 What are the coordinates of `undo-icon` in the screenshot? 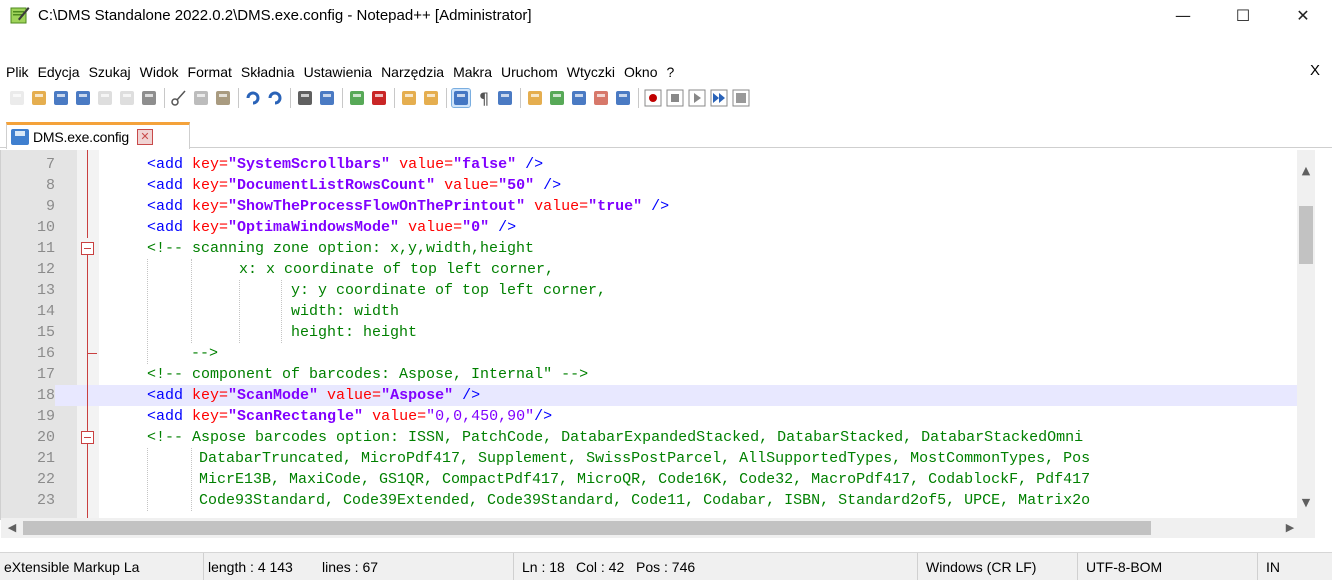 It's located at (253, 98).